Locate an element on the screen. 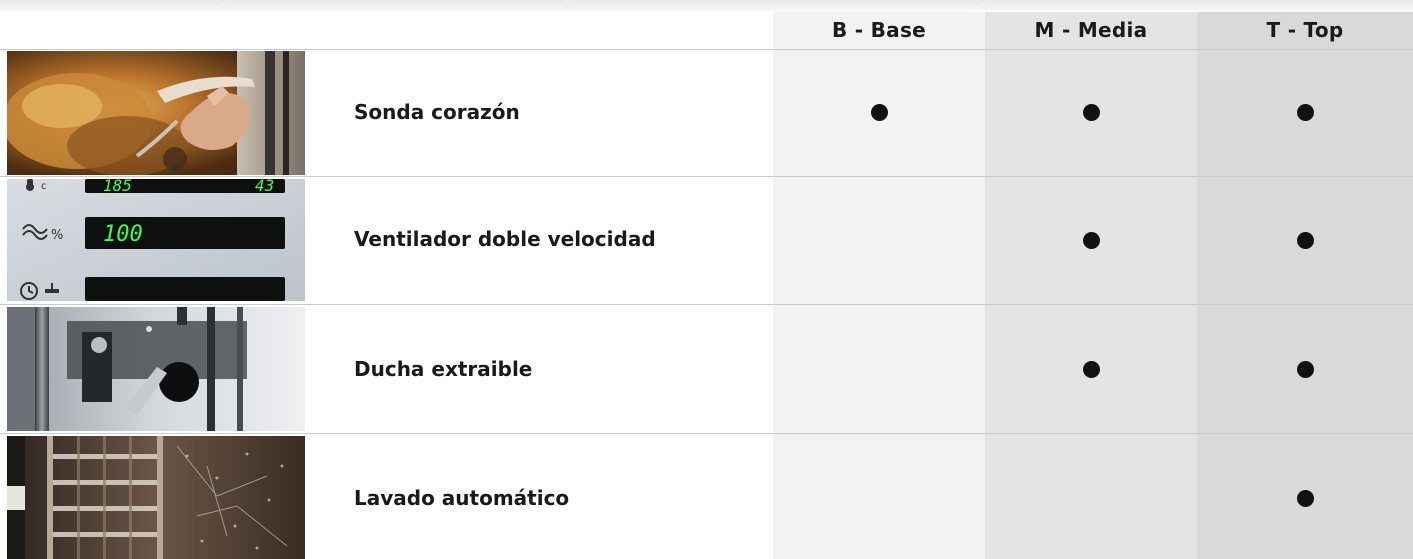  feature-label: Lavado automático is located at coordinates (462, 498).